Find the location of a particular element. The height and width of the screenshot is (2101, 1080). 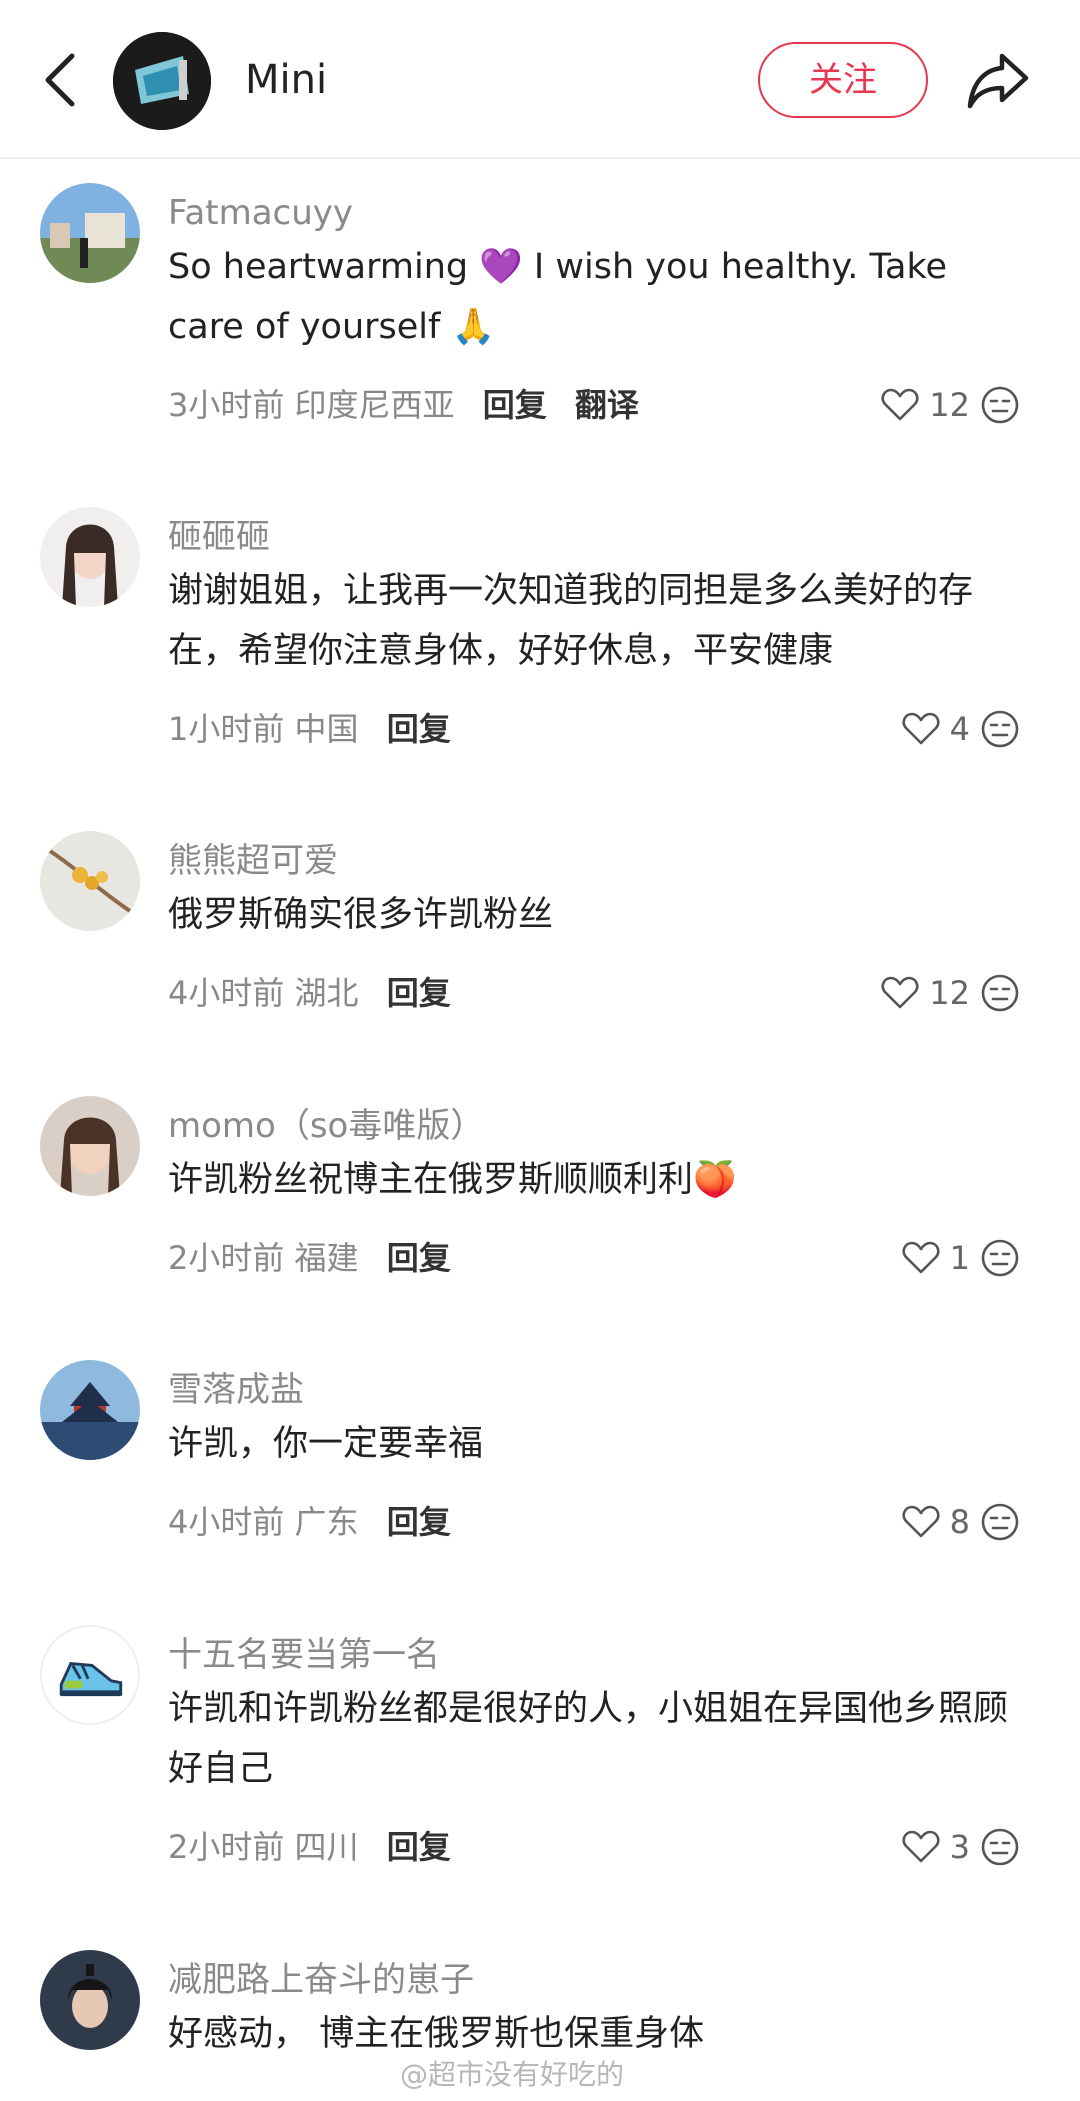

comment-meta: 4小时前 湖北 回复 is located at coordinates (309, 993).